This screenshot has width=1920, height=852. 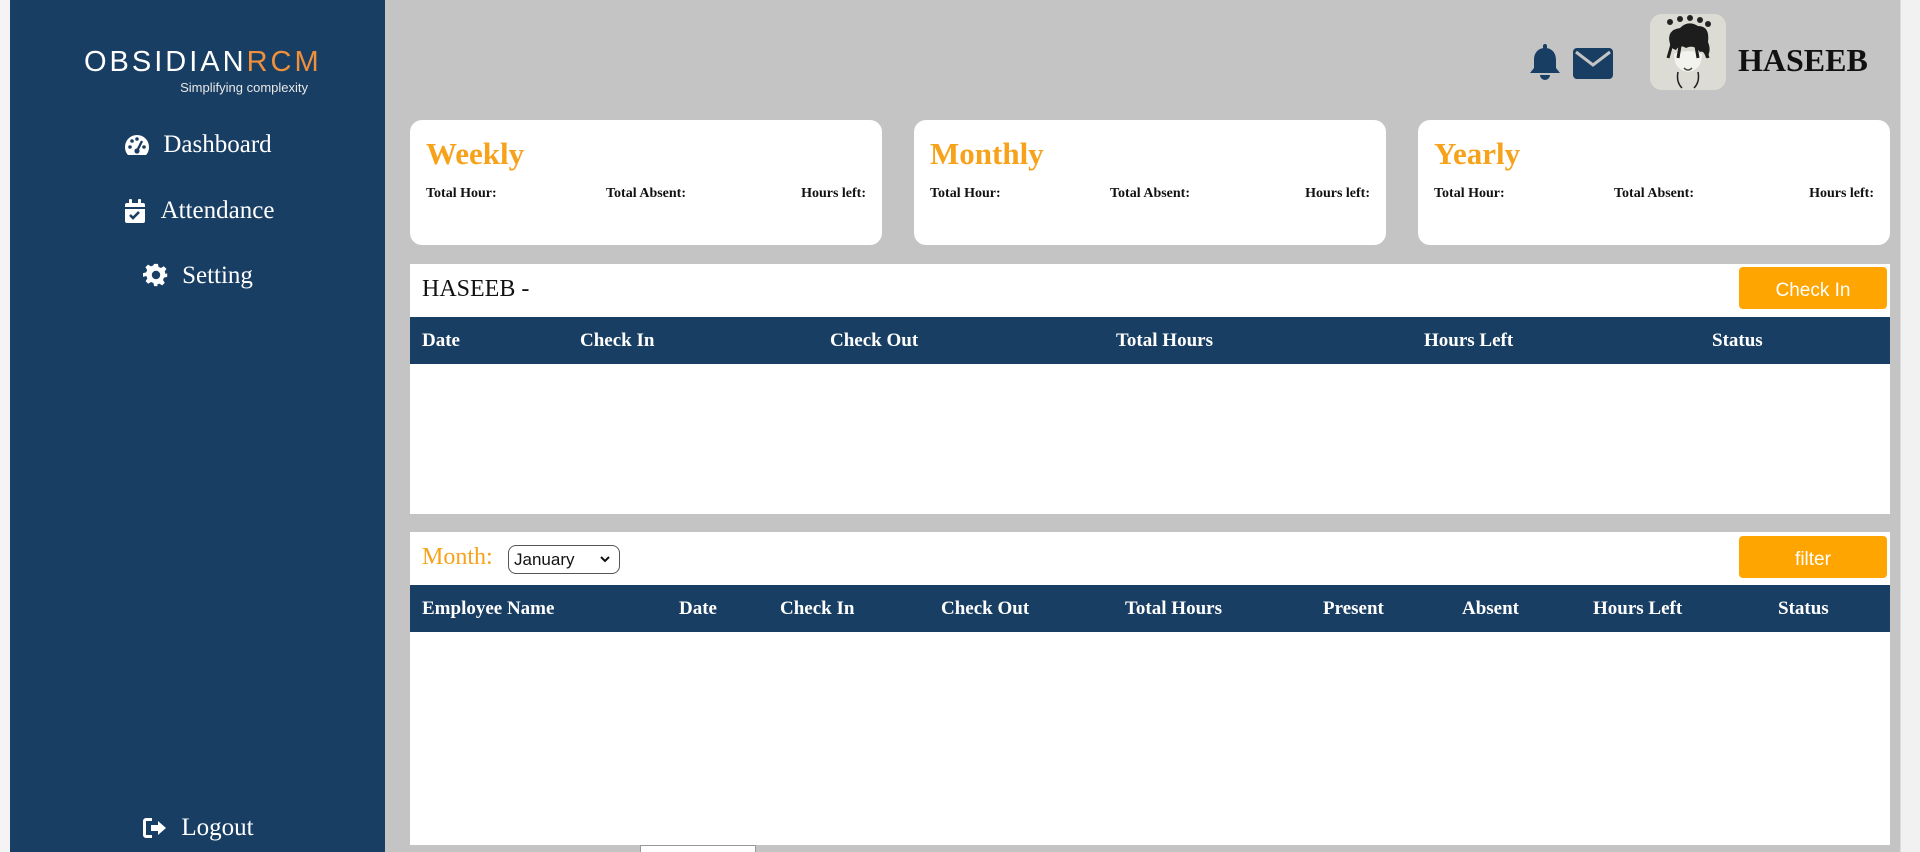 I want to click on card-title: Yearly, so click(x=1477, y=153).